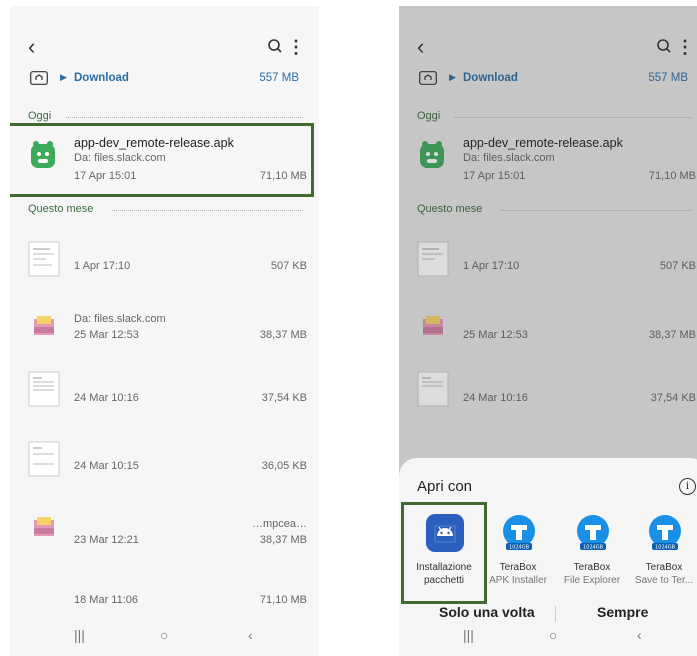 The height and width of the screenshot is (656, 697). I want to click on android-package-installer-icon, so click(445, 533).